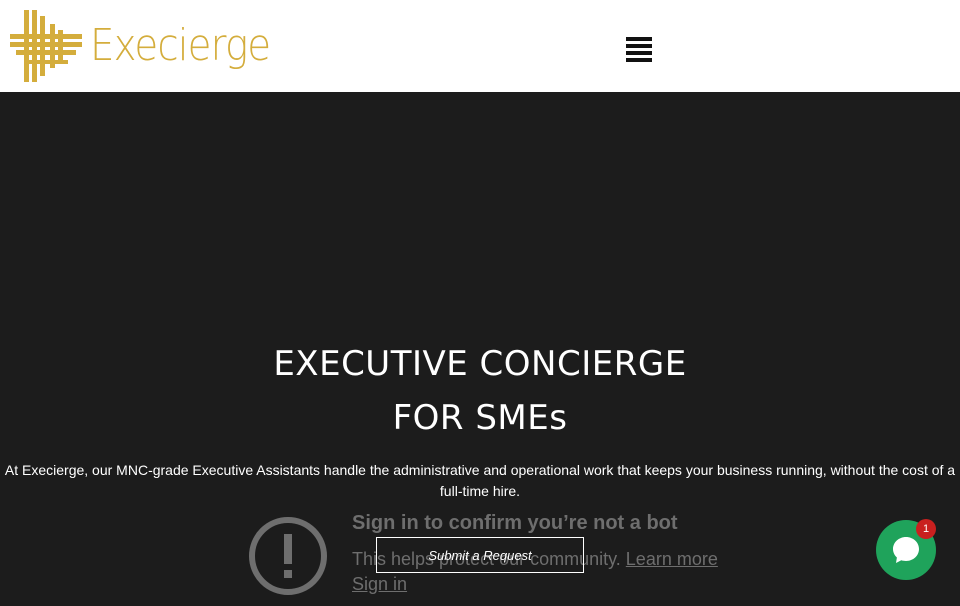  Describe the element at coordinates (180, 45) in the screenshot. I see `logo-text: Execierge` at that location.